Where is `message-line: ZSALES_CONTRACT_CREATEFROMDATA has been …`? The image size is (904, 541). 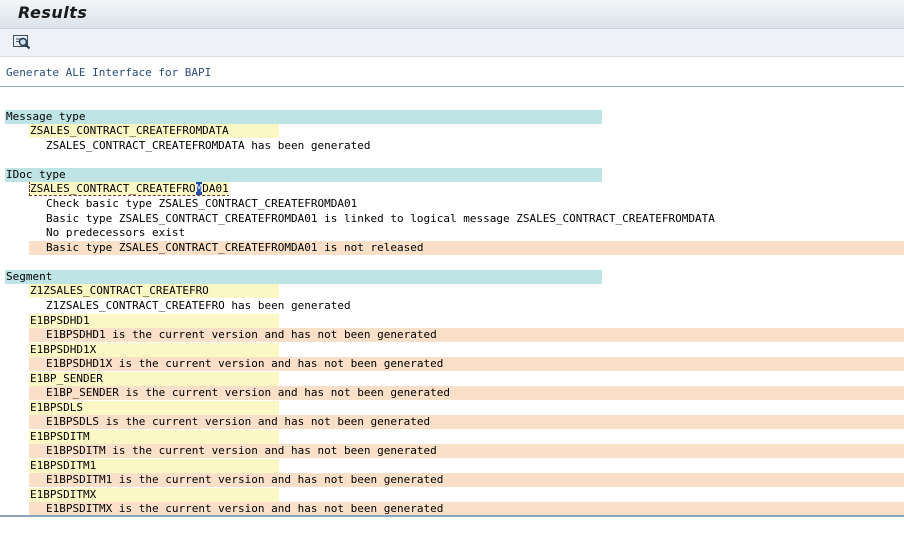
message-line: ZSALES_CONTRACT_CREATEFROMDATA has been … is located at coordinates (466, 146).